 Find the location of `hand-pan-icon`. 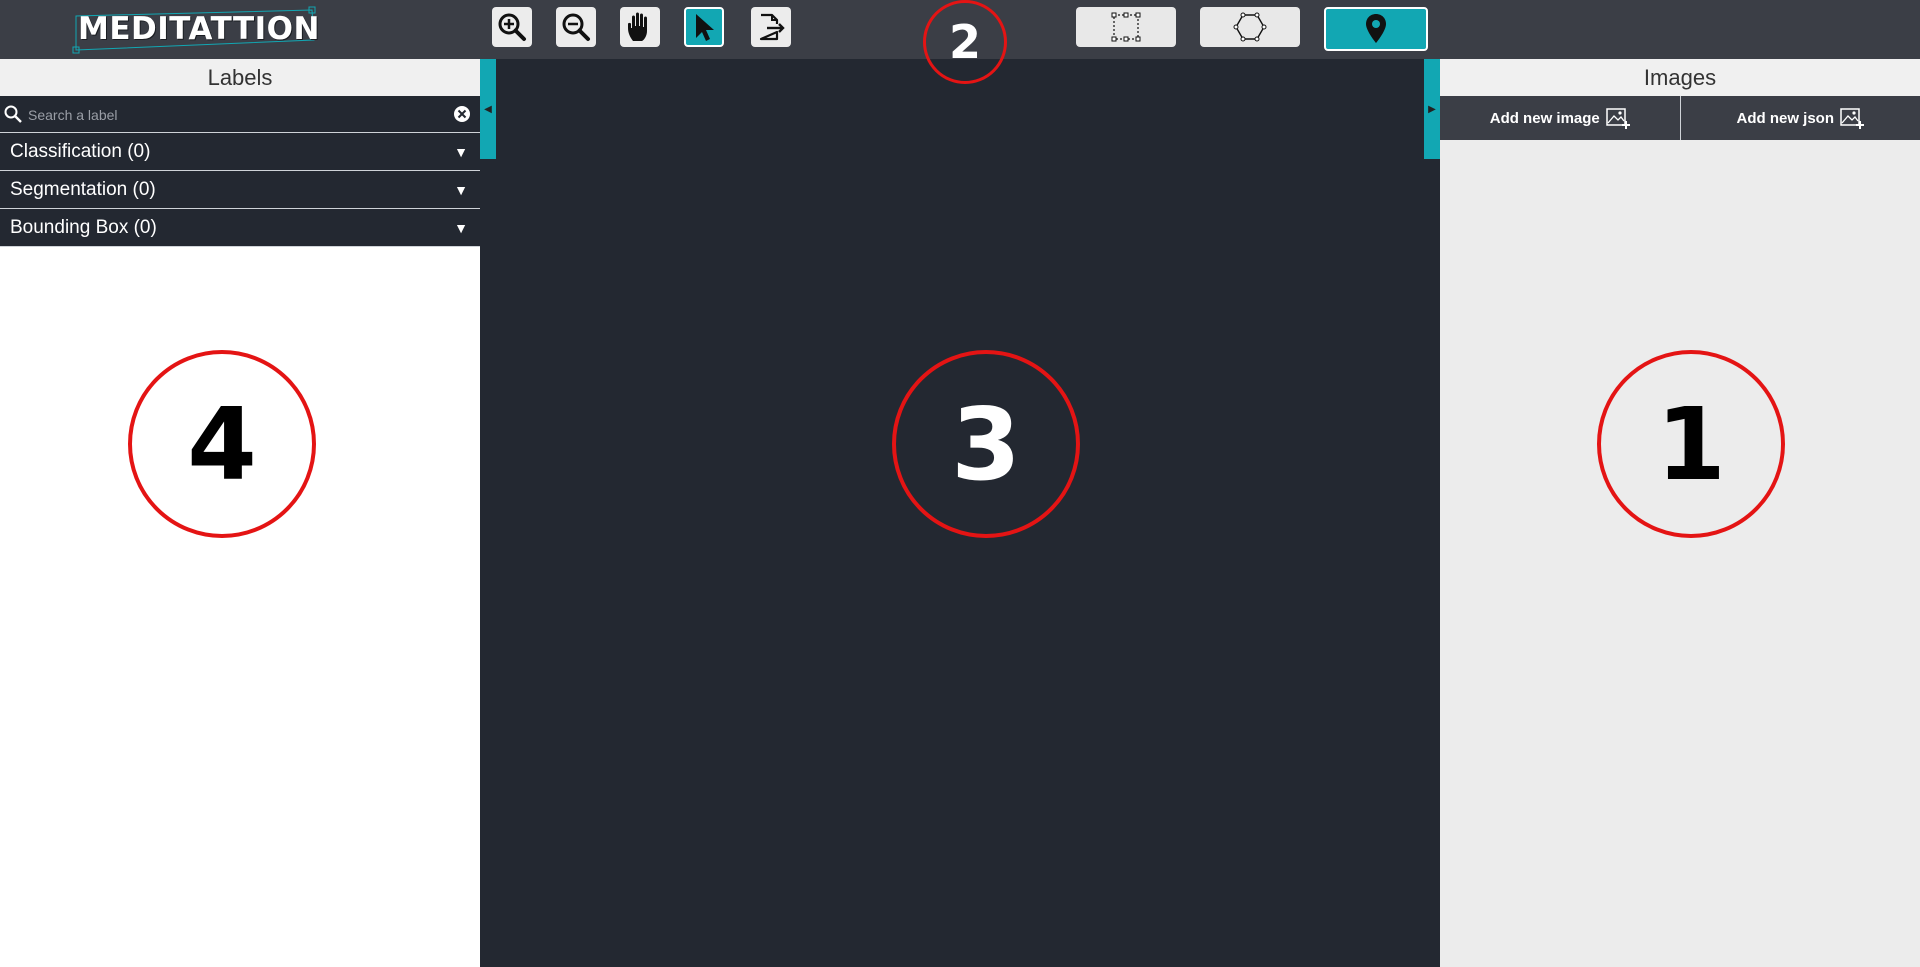

hand-pan-icon is located at coordinates (637, 26).